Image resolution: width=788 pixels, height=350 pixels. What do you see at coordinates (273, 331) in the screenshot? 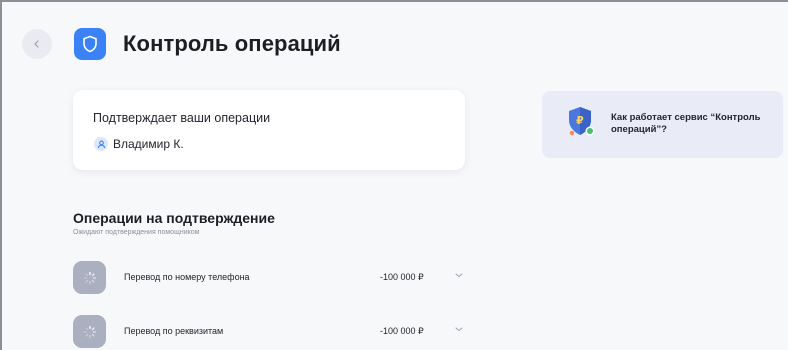
I see `operation-row: Перевод по реквизитам -100 000 ₽` at bounding box center [273, 331].